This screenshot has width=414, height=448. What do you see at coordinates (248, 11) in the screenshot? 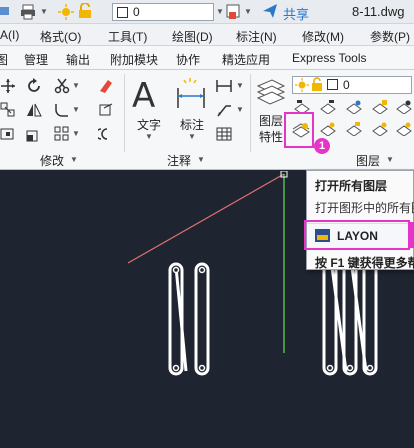
I see `layer-manager-dropdown-icon: ▼` at bounding box center [248, 11].